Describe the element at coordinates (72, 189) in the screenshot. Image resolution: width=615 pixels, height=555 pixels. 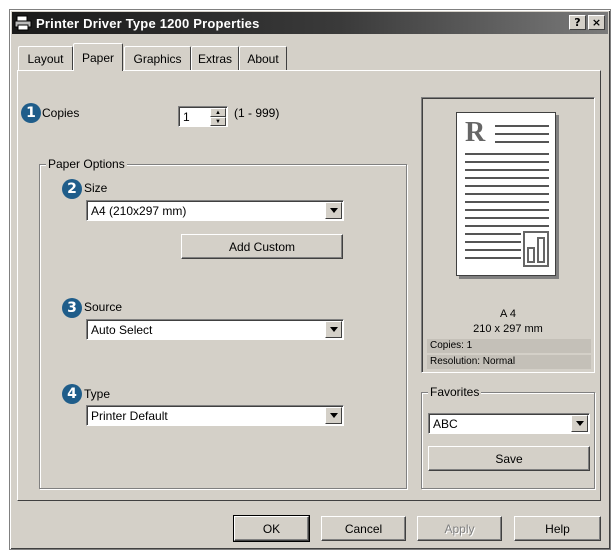
I see `callout-2-badge: 2` at that location.